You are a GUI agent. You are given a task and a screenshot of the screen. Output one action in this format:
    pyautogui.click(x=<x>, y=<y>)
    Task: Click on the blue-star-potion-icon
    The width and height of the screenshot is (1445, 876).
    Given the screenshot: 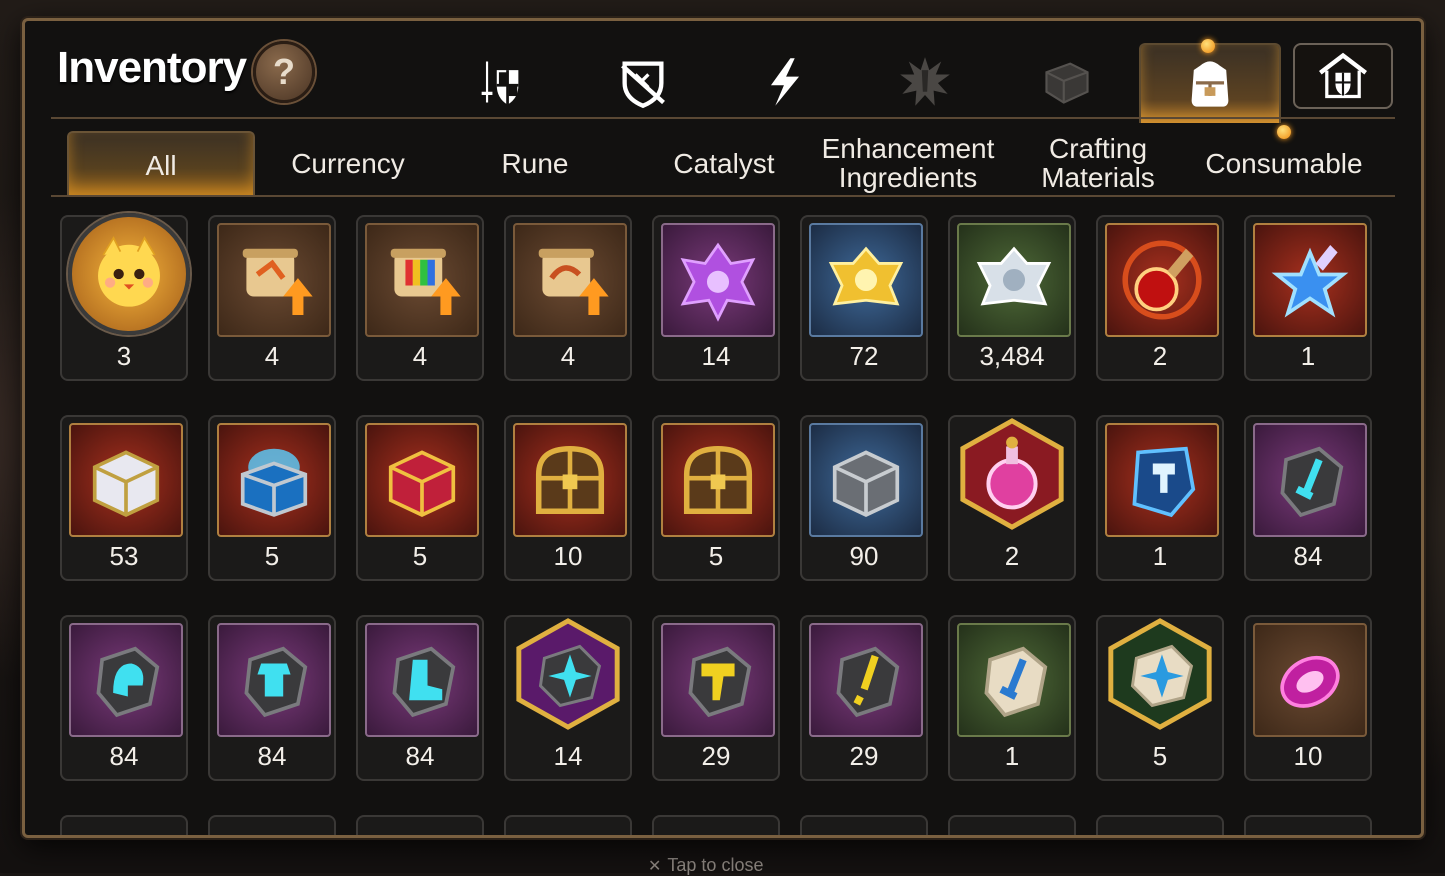 What is the action you would take?
    pyautogui.click(x=1310, y=280)
    